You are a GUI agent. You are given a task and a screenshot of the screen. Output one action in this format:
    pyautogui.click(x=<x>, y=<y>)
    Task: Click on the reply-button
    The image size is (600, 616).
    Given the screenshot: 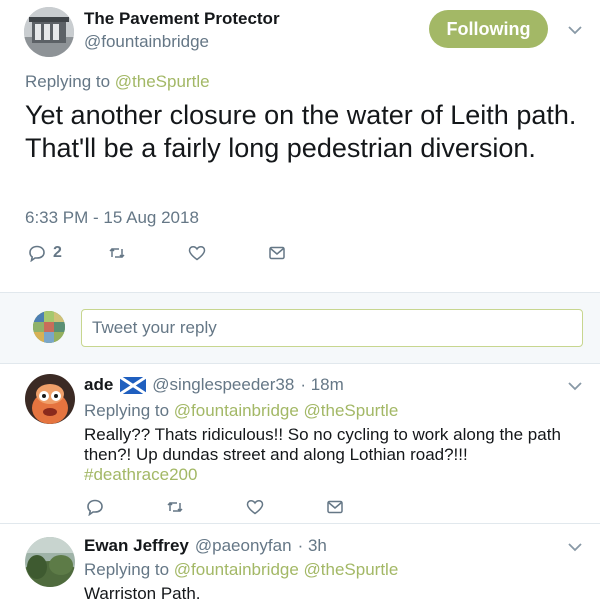 What is the action you would take?
    pyautogui.click(x=95, y=507)
    